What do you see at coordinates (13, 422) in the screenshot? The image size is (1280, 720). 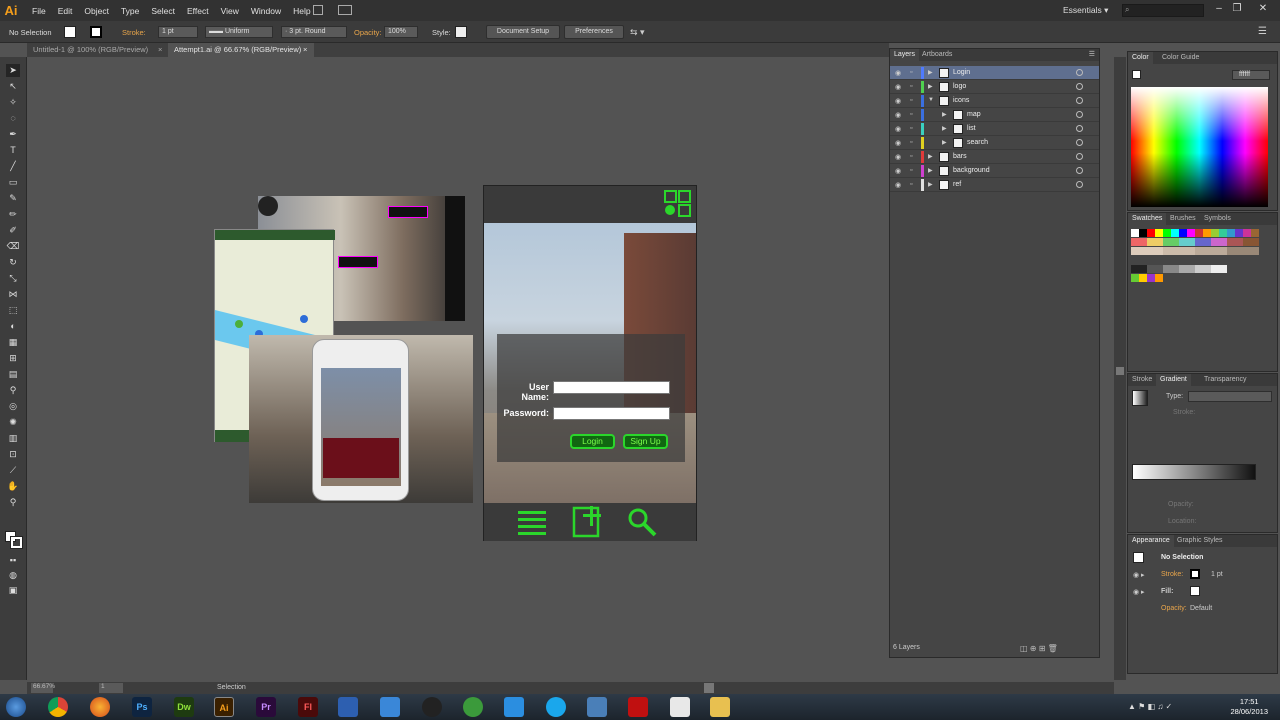 I see `symbol-sprayer-tool-icon: ✺` at bounding box center [13, 422].